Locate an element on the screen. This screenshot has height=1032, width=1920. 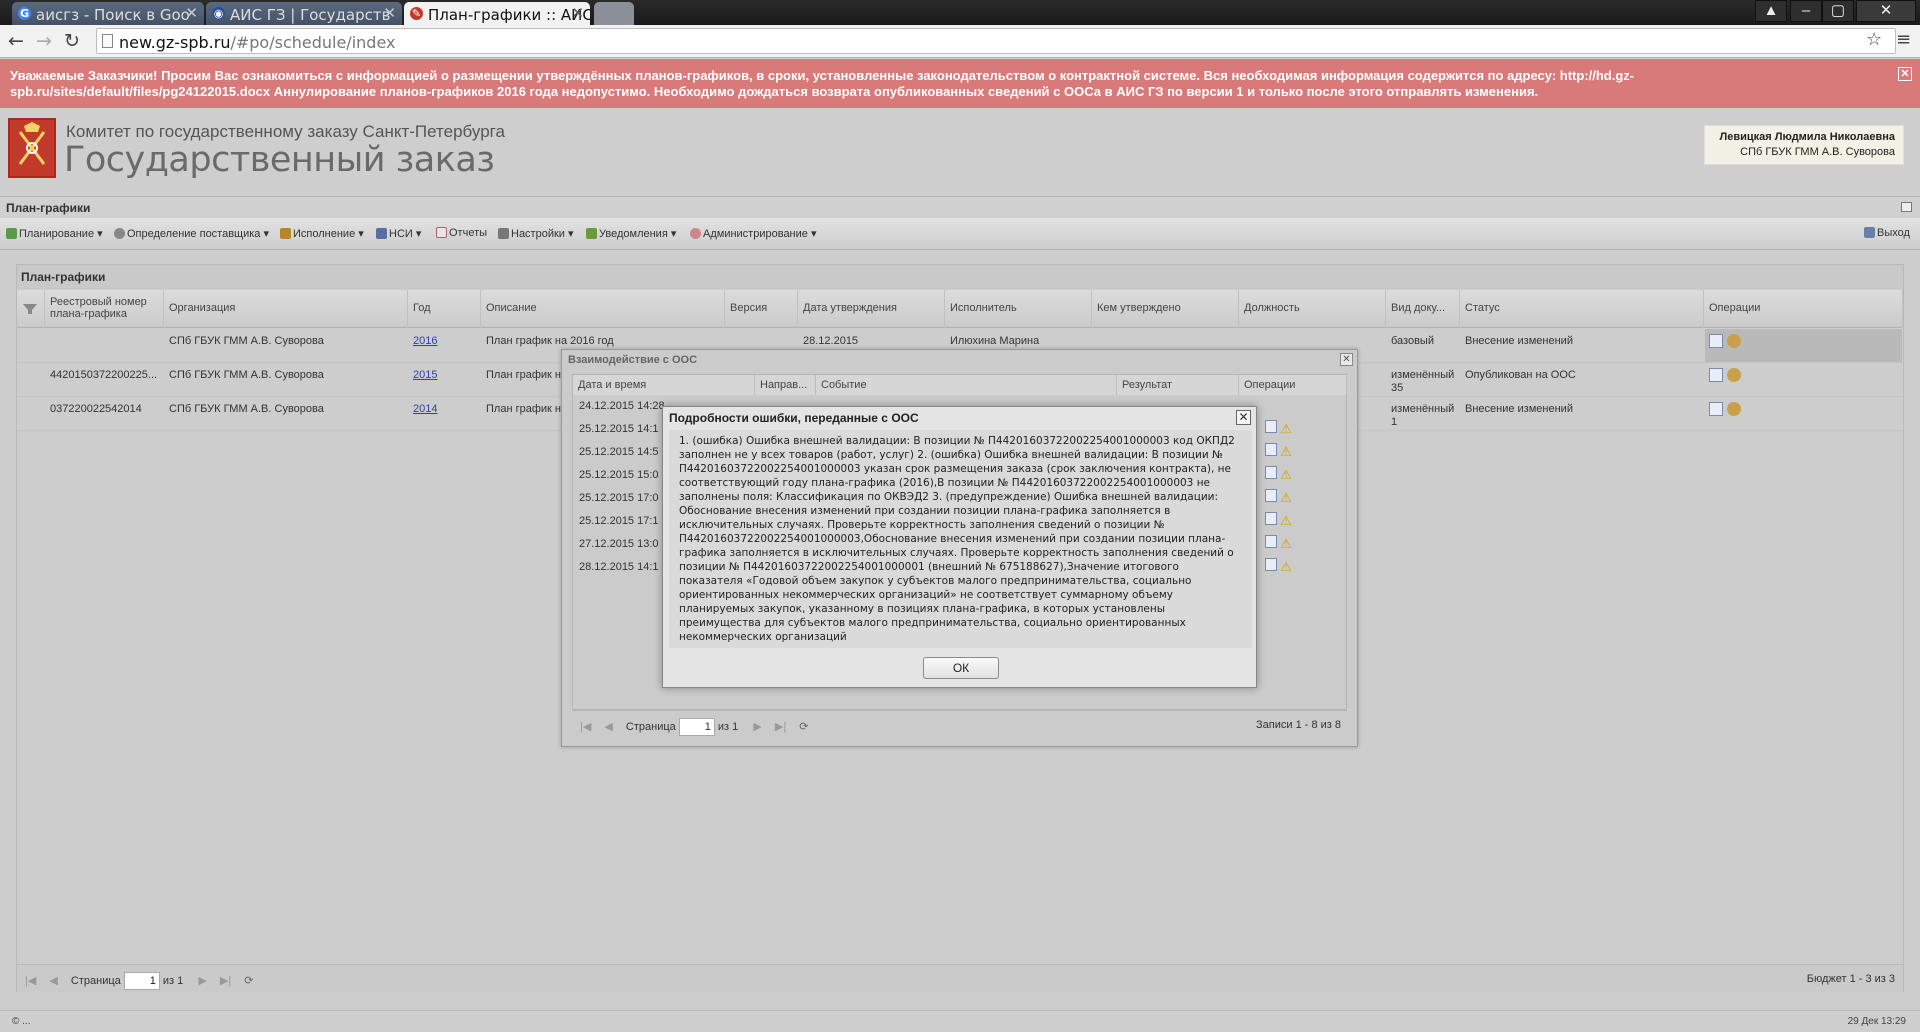
reload-icon: ↻ is located at coordinates (72, 41).